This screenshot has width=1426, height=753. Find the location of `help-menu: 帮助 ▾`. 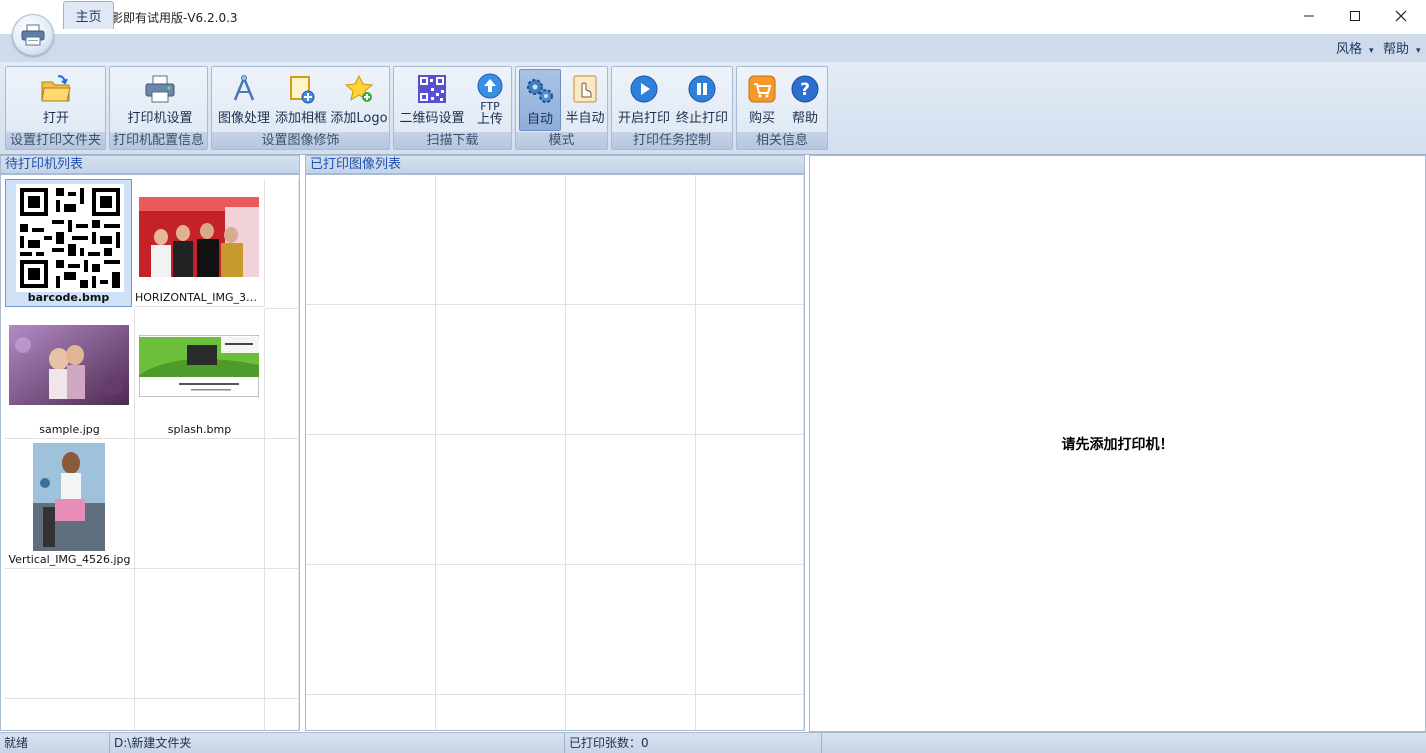

help-menu: 帮助 ▾ is located at coordinates (1402, 47).